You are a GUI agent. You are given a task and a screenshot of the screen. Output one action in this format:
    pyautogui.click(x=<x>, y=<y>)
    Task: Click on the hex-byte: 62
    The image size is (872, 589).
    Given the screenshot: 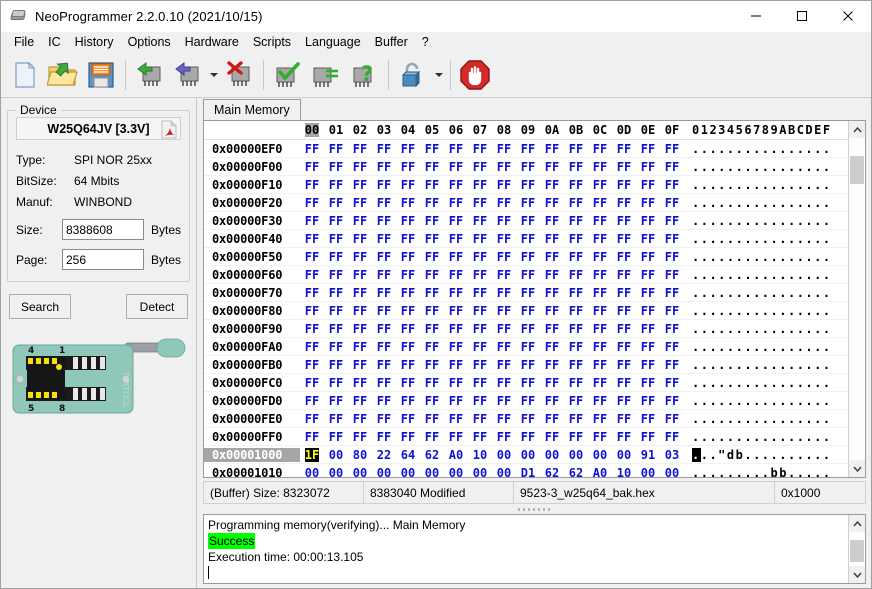 What is the action you would take?
    pyautogui.click(x=552, y=472)
    